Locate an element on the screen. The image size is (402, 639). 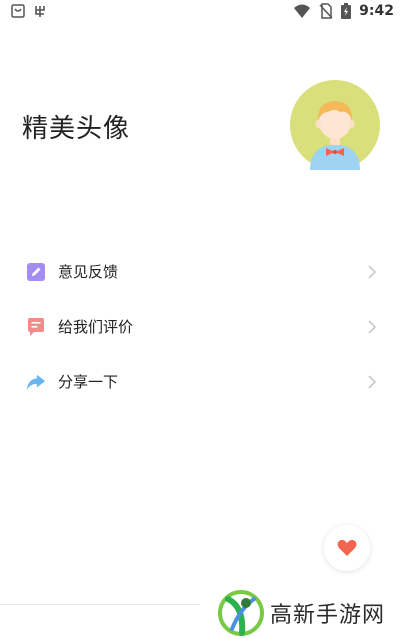
avatar is located at coordinates (335, 125).